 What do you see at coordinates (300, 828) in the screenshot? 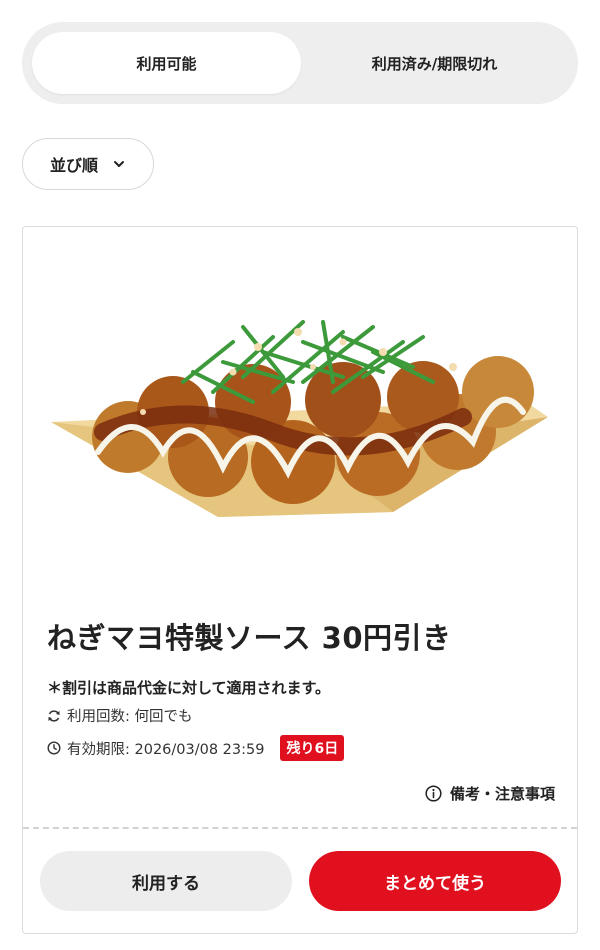
I see `divider` at bounding box center [300, 828].